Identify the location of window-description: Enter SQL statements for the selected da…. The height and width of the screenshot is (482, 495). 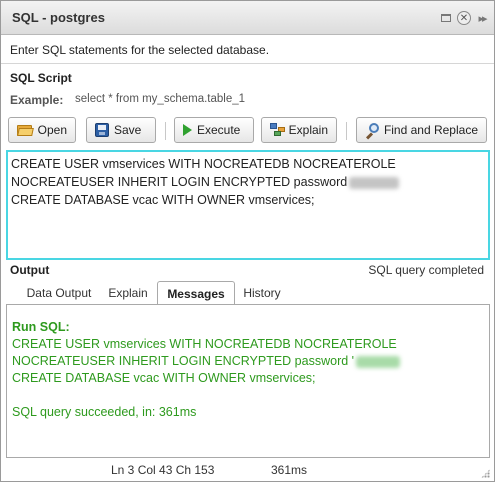
(140, 50).